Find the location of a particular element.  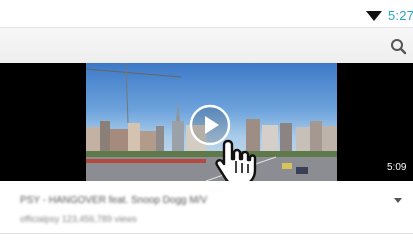

video-meta: officialpsy 123,456,789 views is located at coordinates (78, 219).